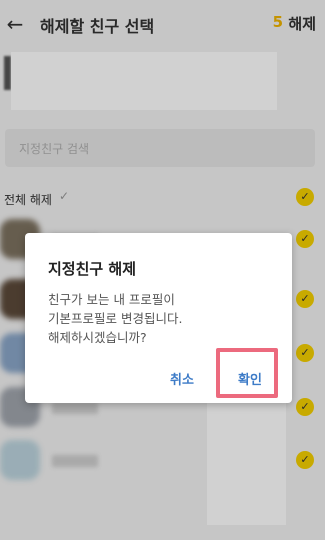 This screenshot has width=325, height=540. I want to click on dialog-title: 지정친구 해제, so click(92, 269).